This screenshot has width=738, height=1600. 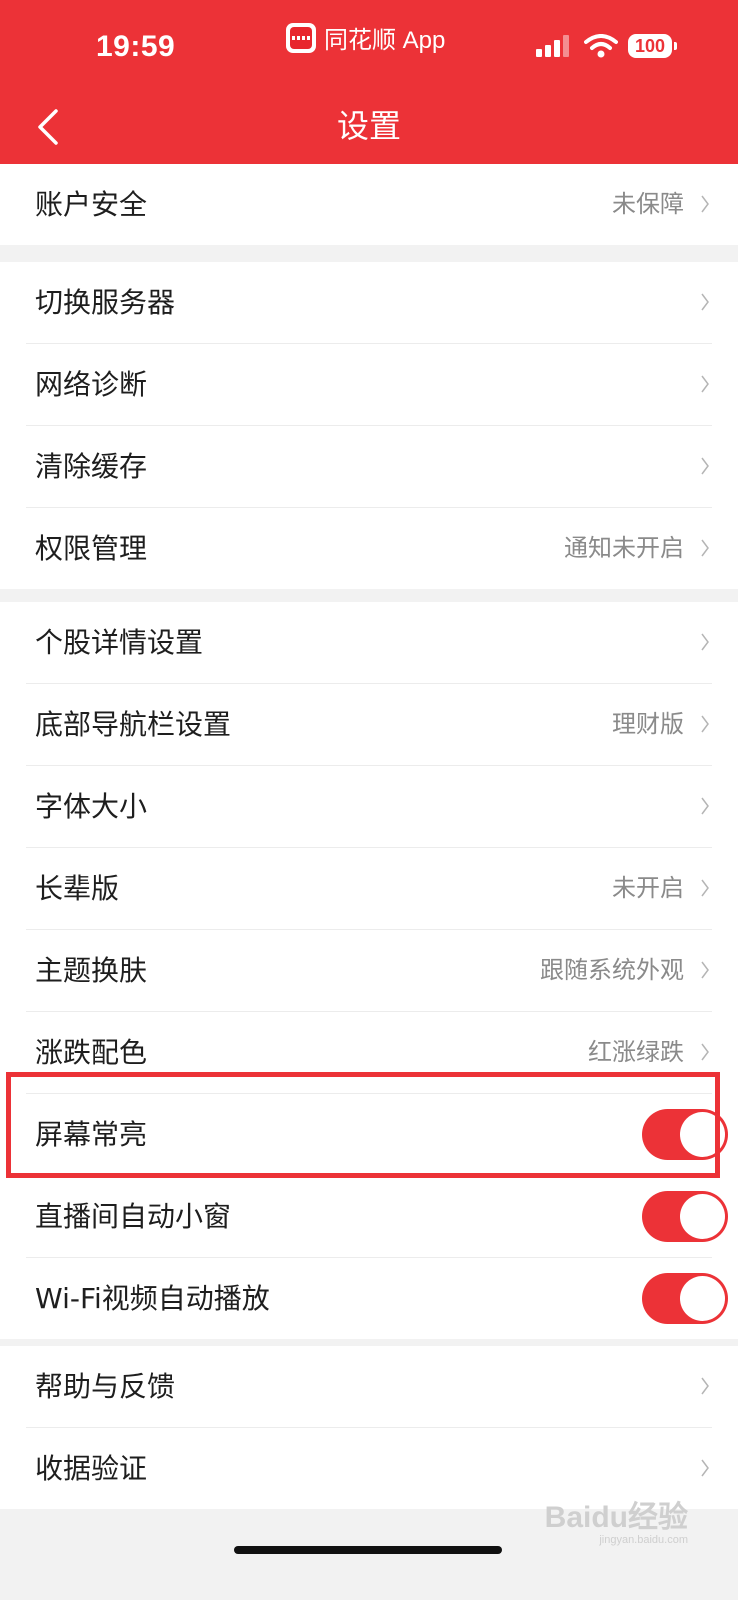 I want to click on settings-row-wifi-autoplay: Wi-Fi视频自动播放, so click(x=377, y=1298).